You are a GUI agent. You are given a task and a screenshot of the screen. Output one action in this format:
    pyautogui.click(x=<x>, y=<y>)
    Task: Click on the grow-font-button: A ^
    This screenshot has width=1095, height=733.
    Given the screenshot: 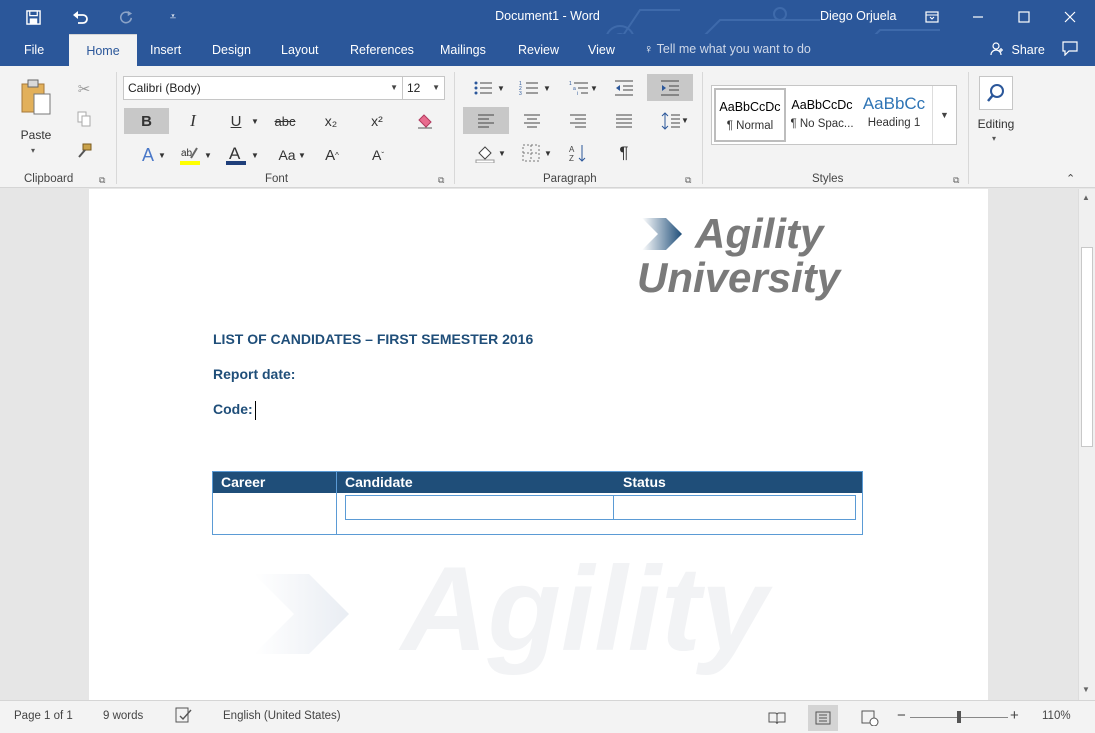 What is the action you would take?
    pyautogui.click(x=332, y=155)
    